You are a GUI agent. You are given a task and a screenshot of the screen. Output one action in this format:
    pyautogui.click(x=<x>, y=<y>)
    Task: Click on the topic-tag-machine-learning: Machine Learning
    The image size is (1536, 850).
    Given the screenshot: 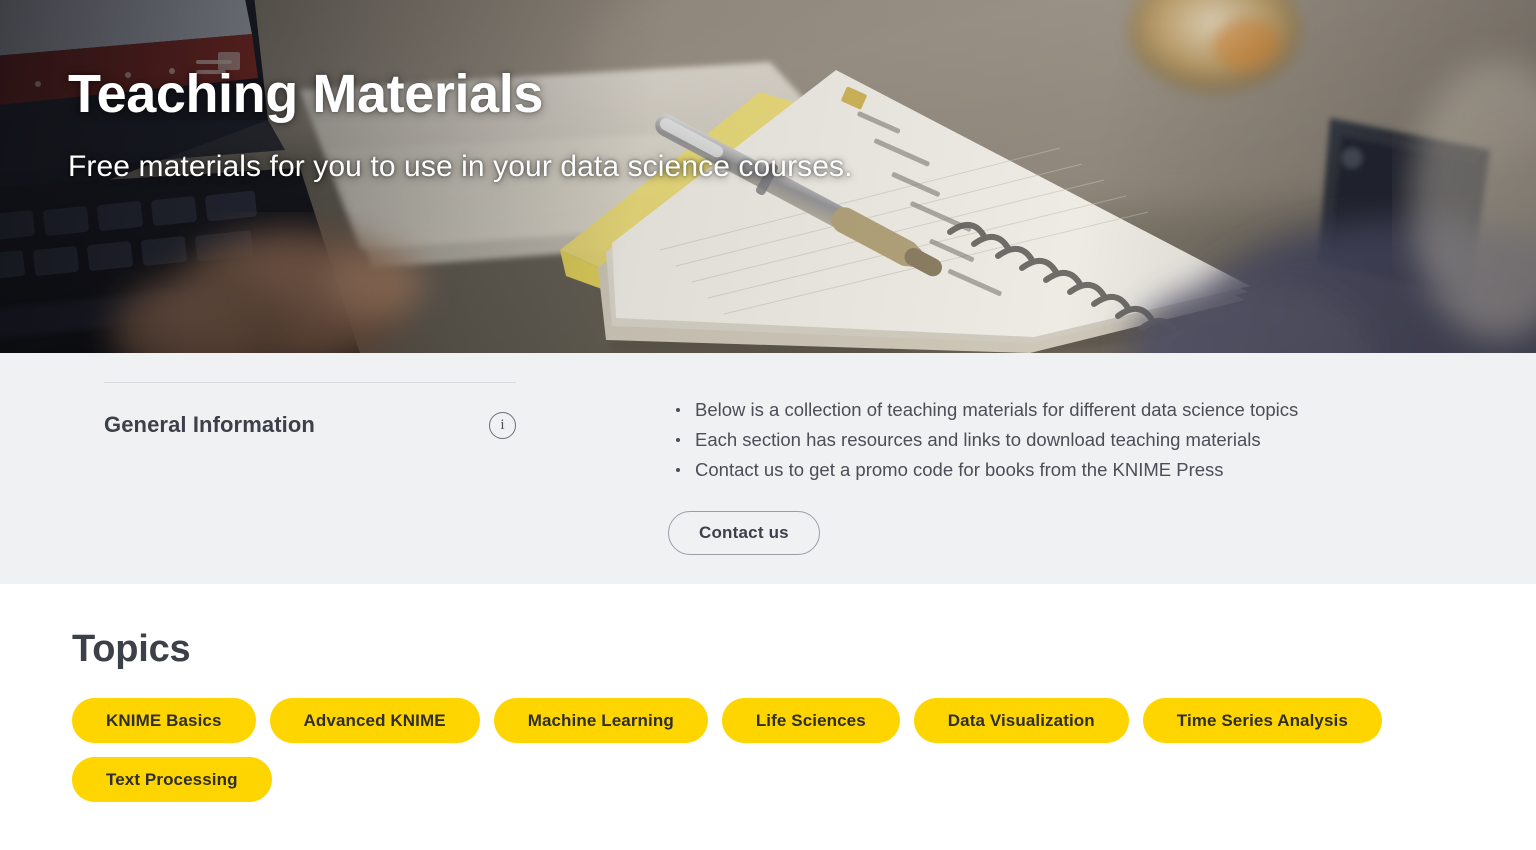 What is the action you would take?
    pyautogui.click(x=600, y=720)
    